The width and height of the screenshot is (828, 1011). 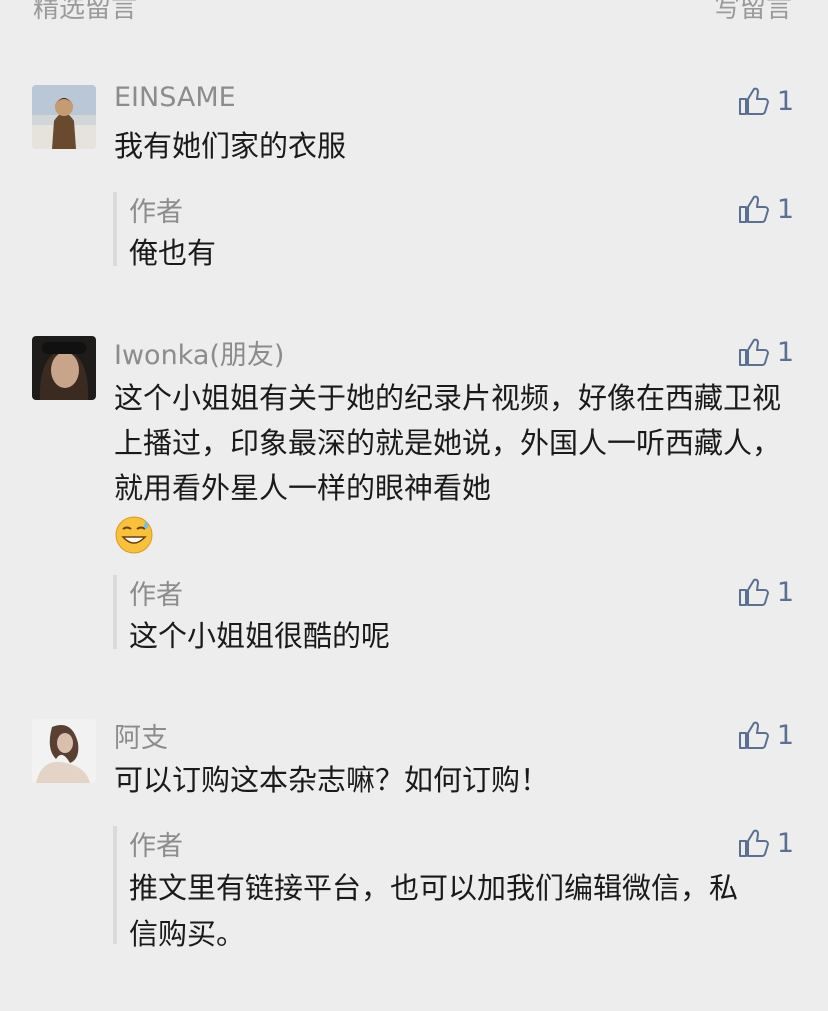 I want to click on write-comment-button: 写留言, so click(x=753, y=12).